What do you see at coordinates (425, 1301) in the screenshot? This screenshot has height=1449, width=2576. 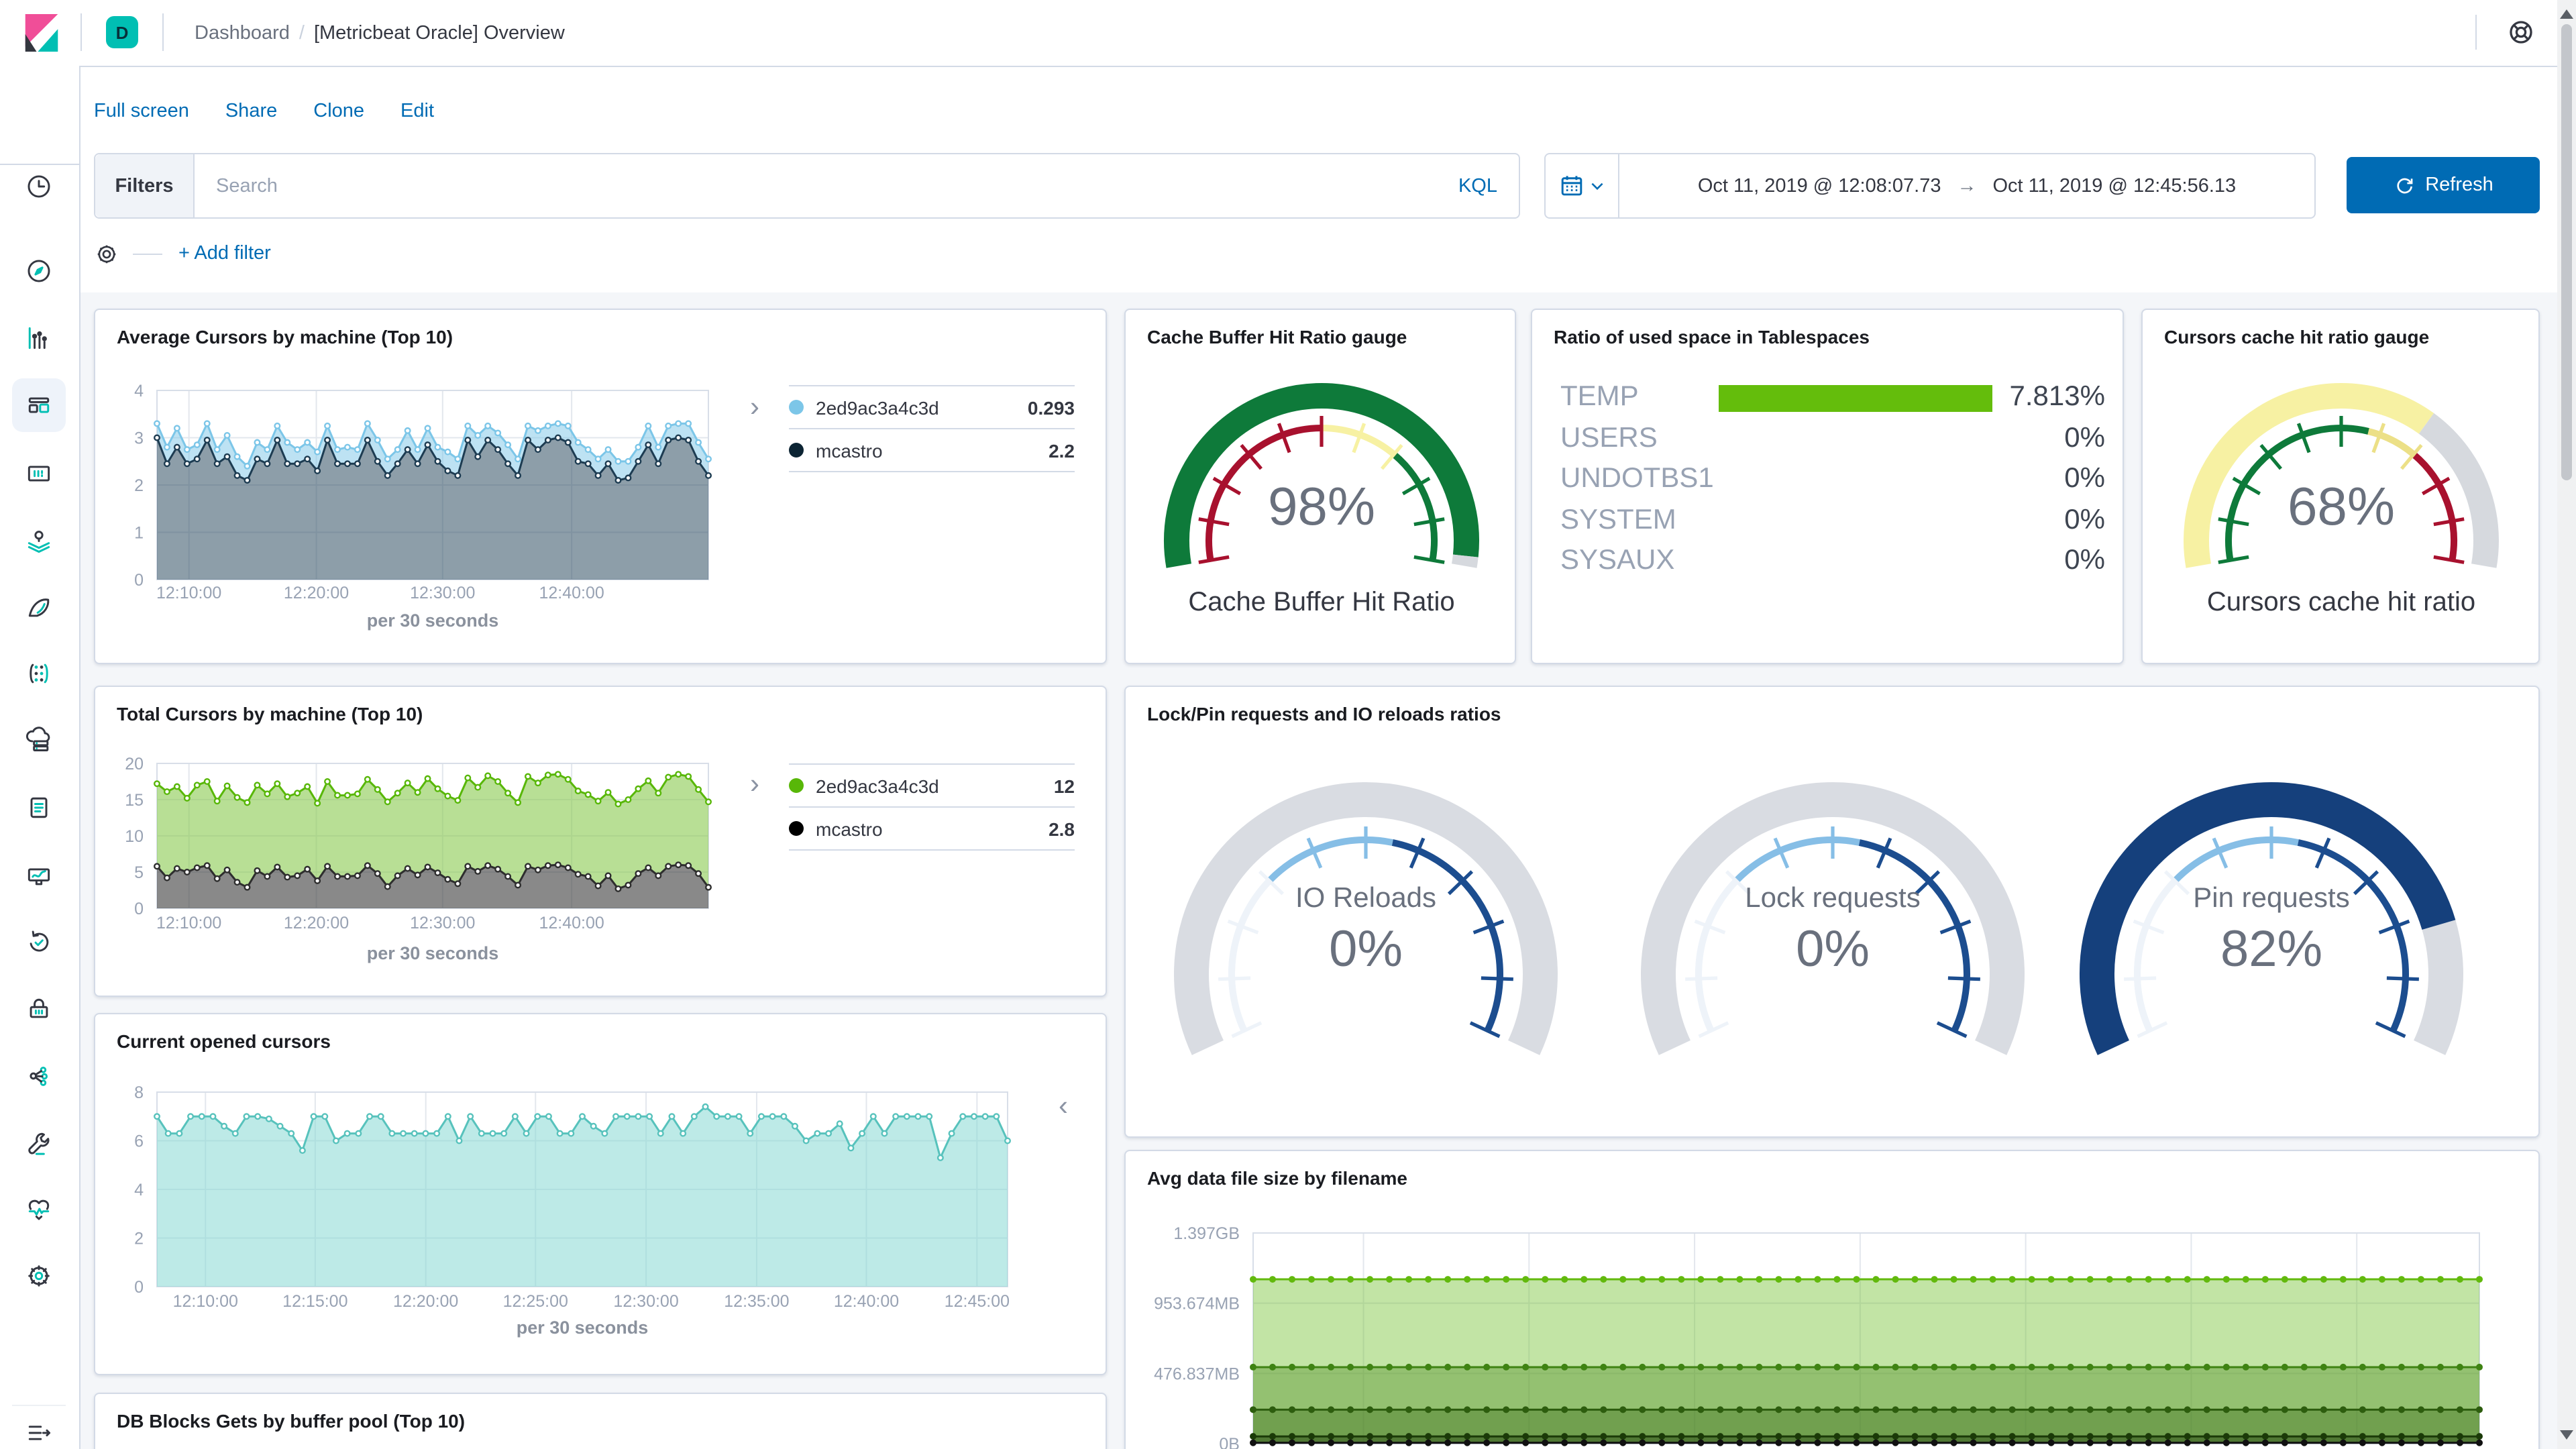 I see `svg-text: 12:20:00` at bounding box center [425, 1301].